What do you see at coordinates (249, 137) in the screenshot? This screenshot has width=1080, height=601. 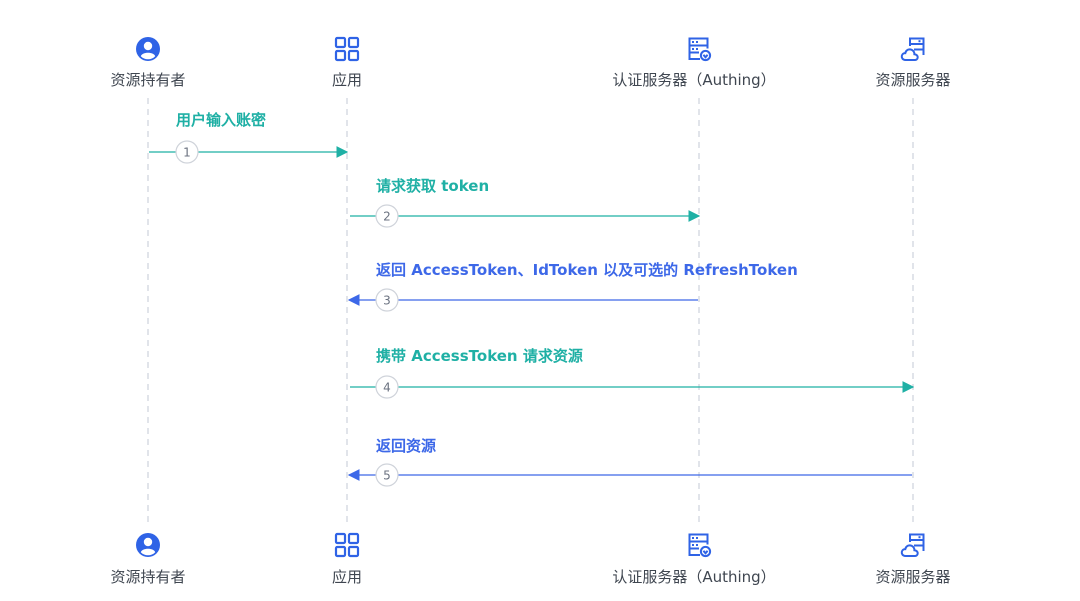 I see `message-1: 用户输入账密 1` at bounding box center [249, 137].